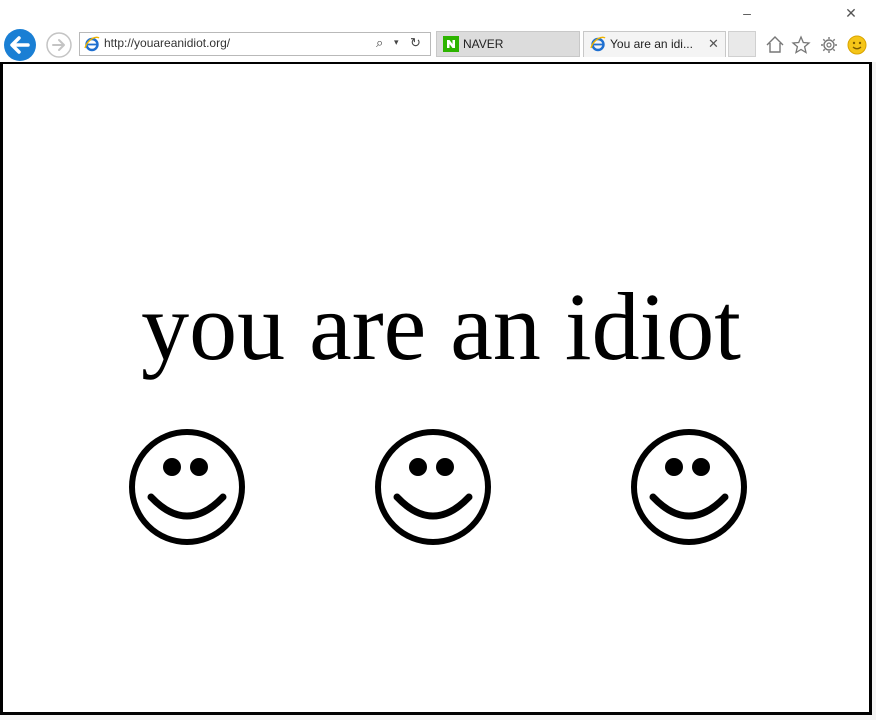 The height and width of the screenshot is (720, 876). Describe the element at coordinates (508, 44) in the screenshot. I see `tab-naver: NAVER` at that location.